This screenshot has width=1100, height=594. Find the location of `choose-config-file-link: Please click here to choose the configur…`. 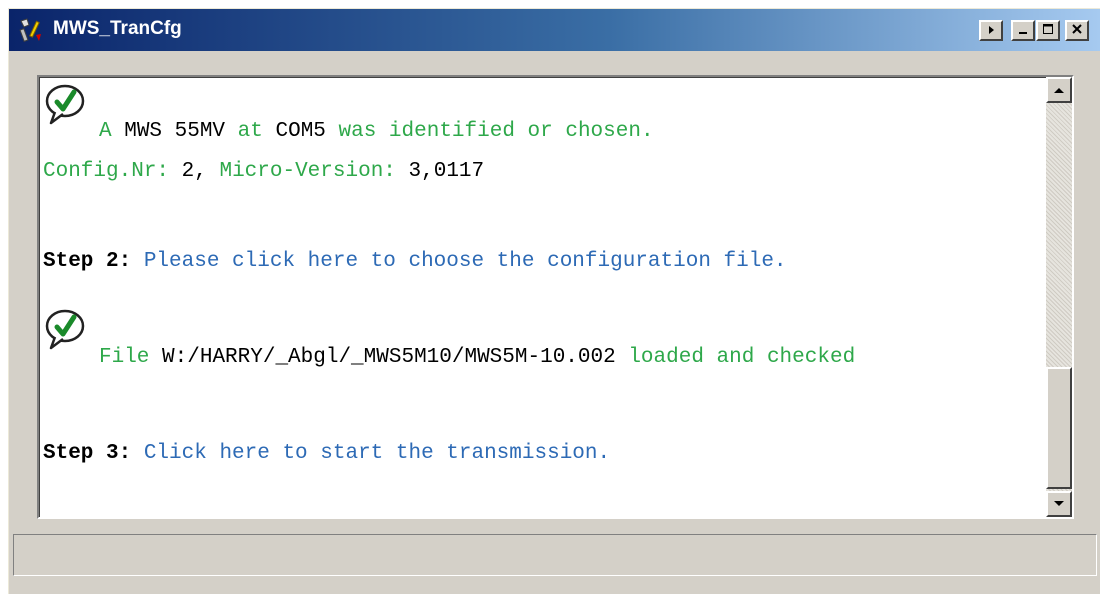

choose-config-file-link: Please click here to choose the configur… is located at coordinates (465, 261).